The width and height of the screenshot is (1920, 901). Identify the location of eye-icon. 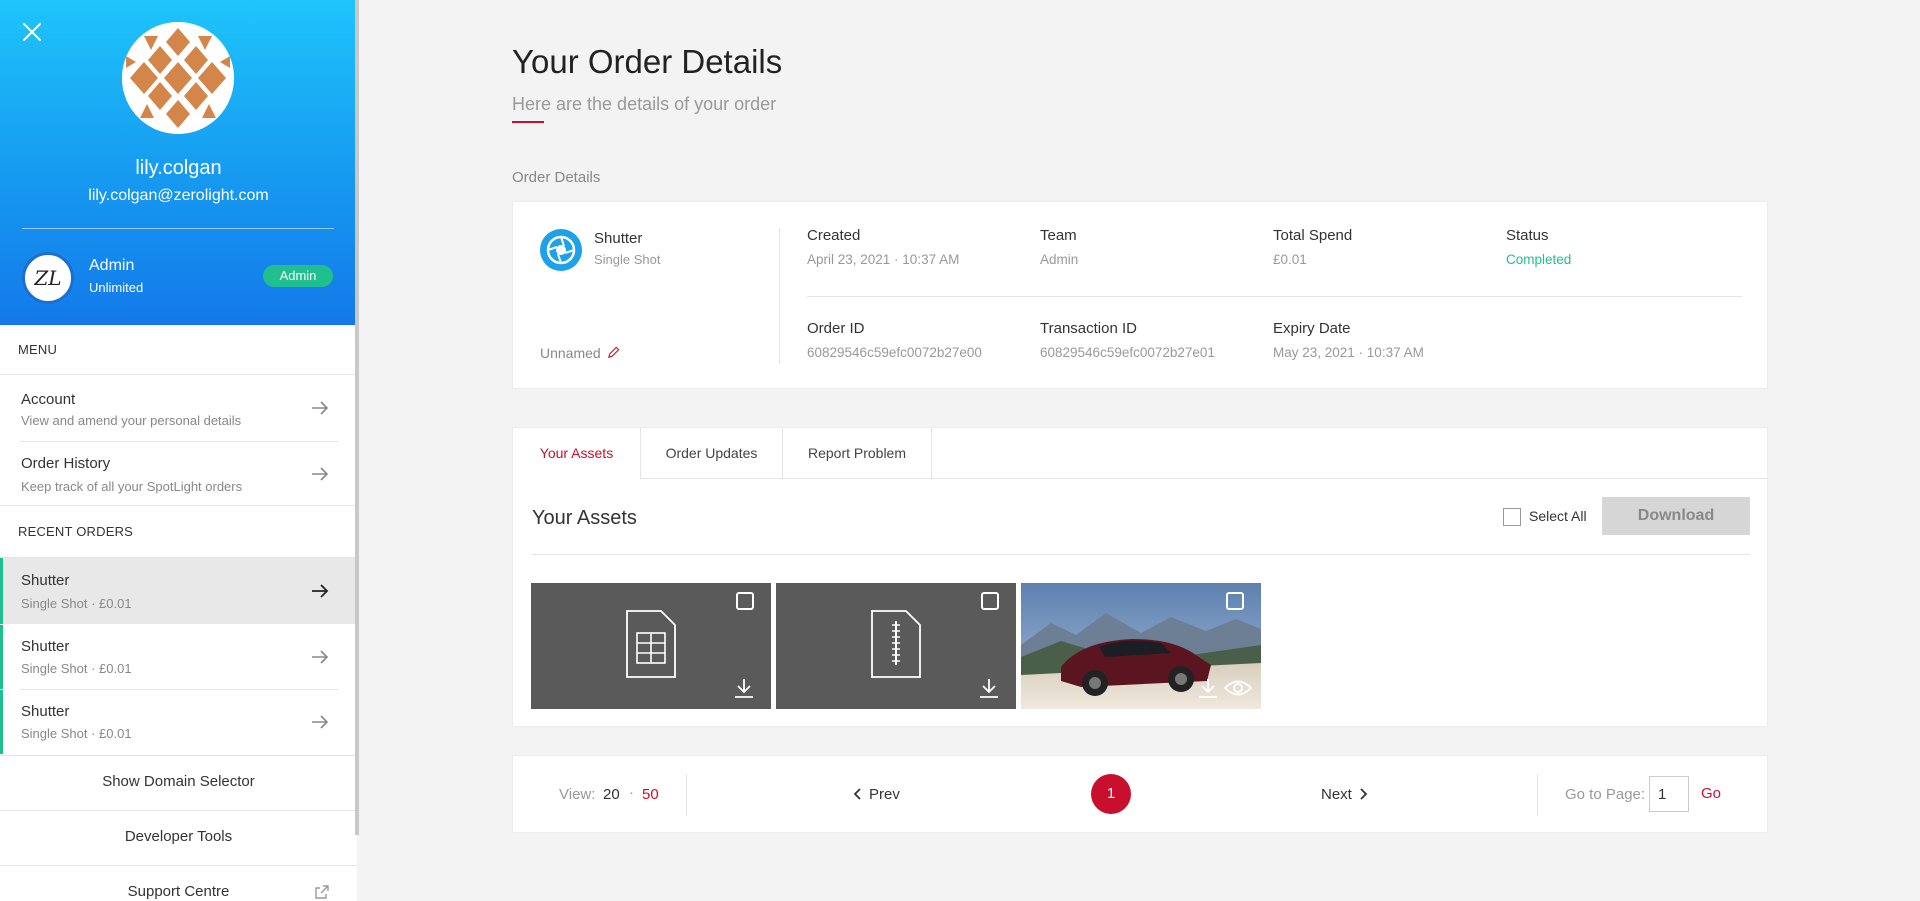
(1238, 688).